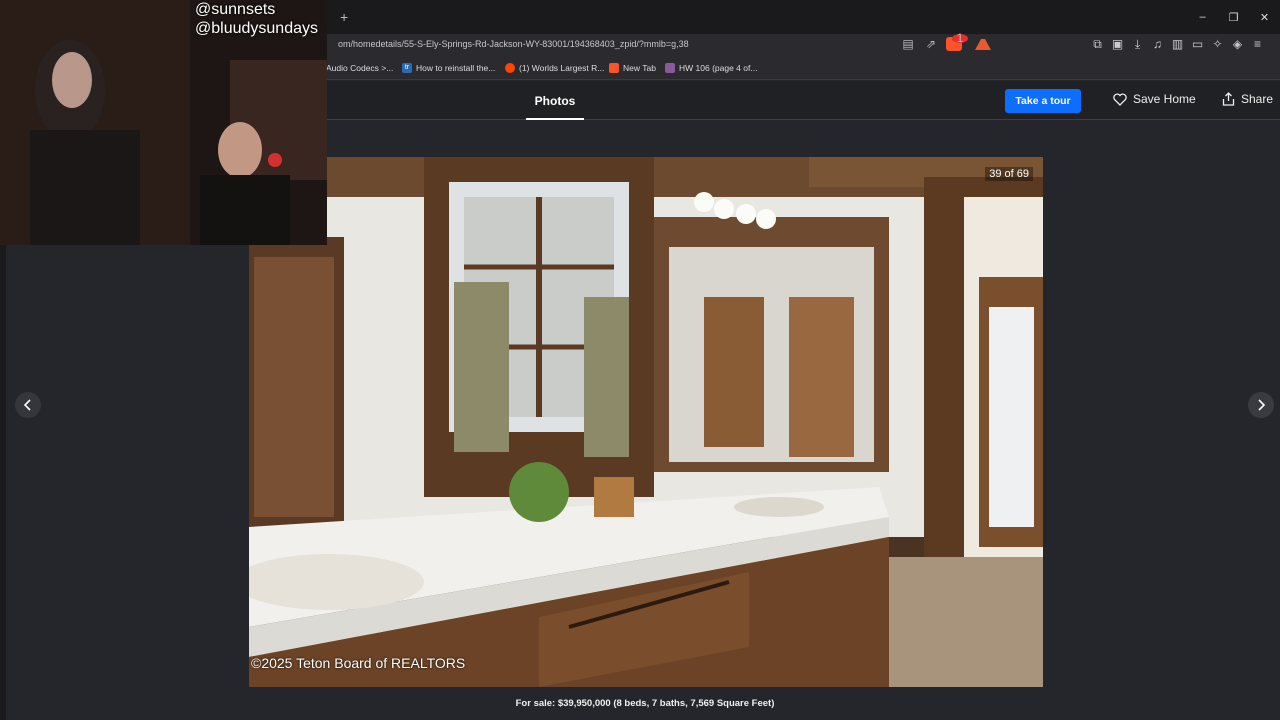 The width and height of the screenshot is (1280, 720). I want to click on reddit-icon, so click(510, 68).